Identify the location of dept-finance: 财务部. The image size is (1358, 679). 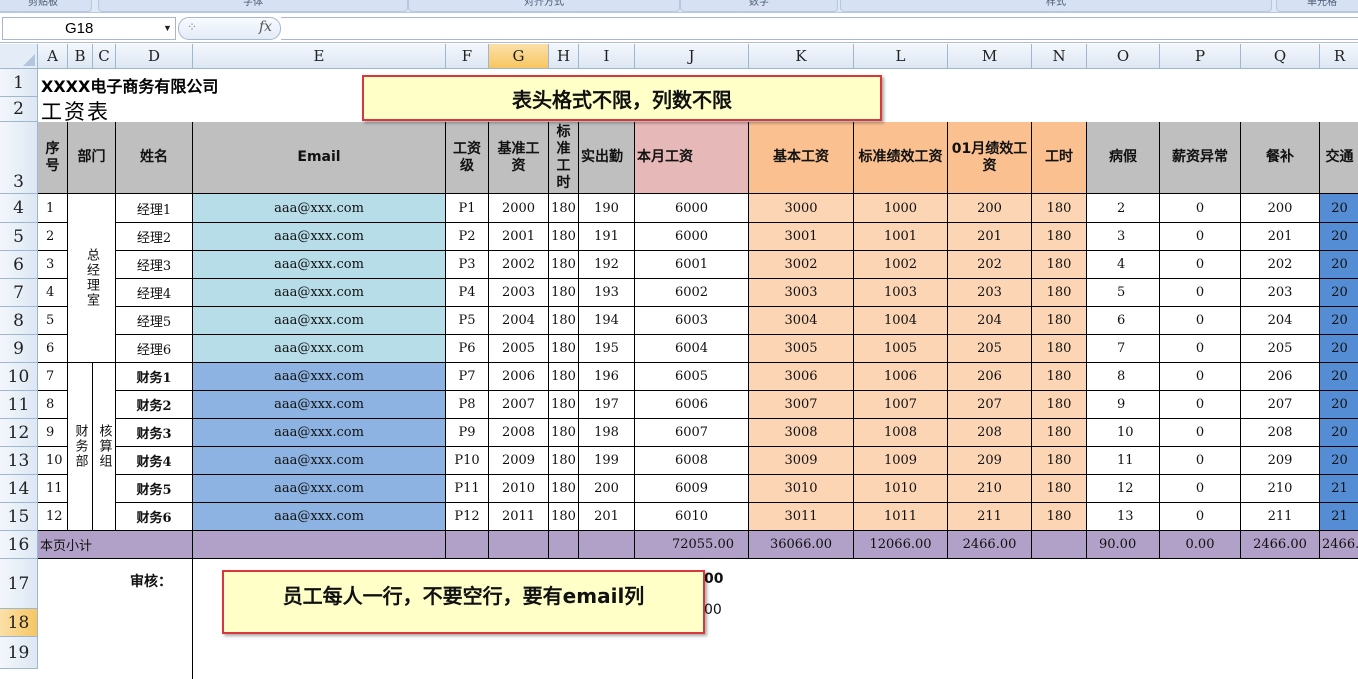
(80, 447).